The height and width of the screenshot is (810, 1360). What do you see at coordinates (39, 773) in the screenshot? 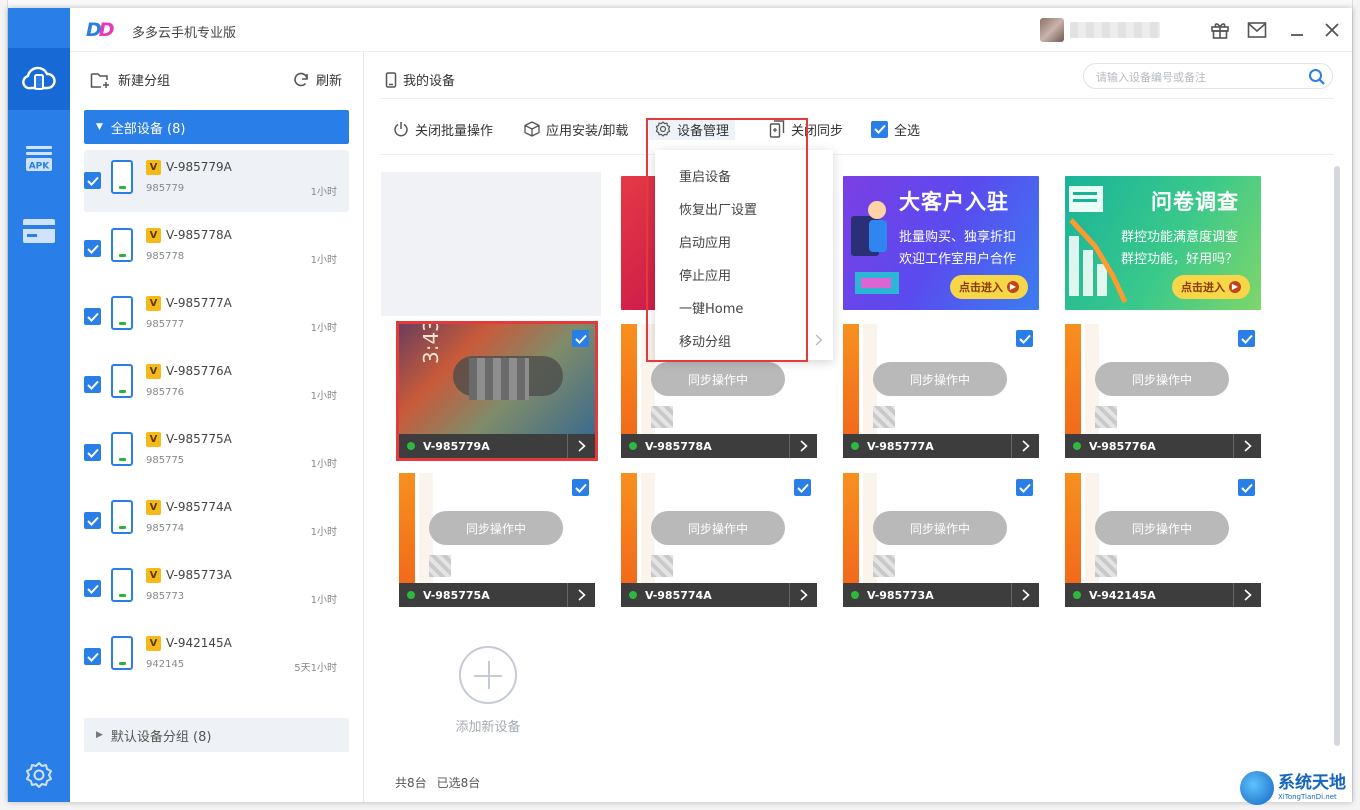
I see `rail-settings` at bounding box center [39, 773].